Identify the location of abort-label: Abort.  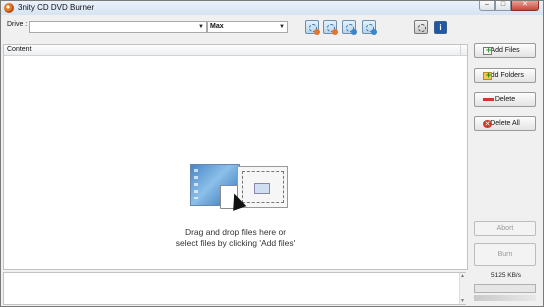
(505, 228).